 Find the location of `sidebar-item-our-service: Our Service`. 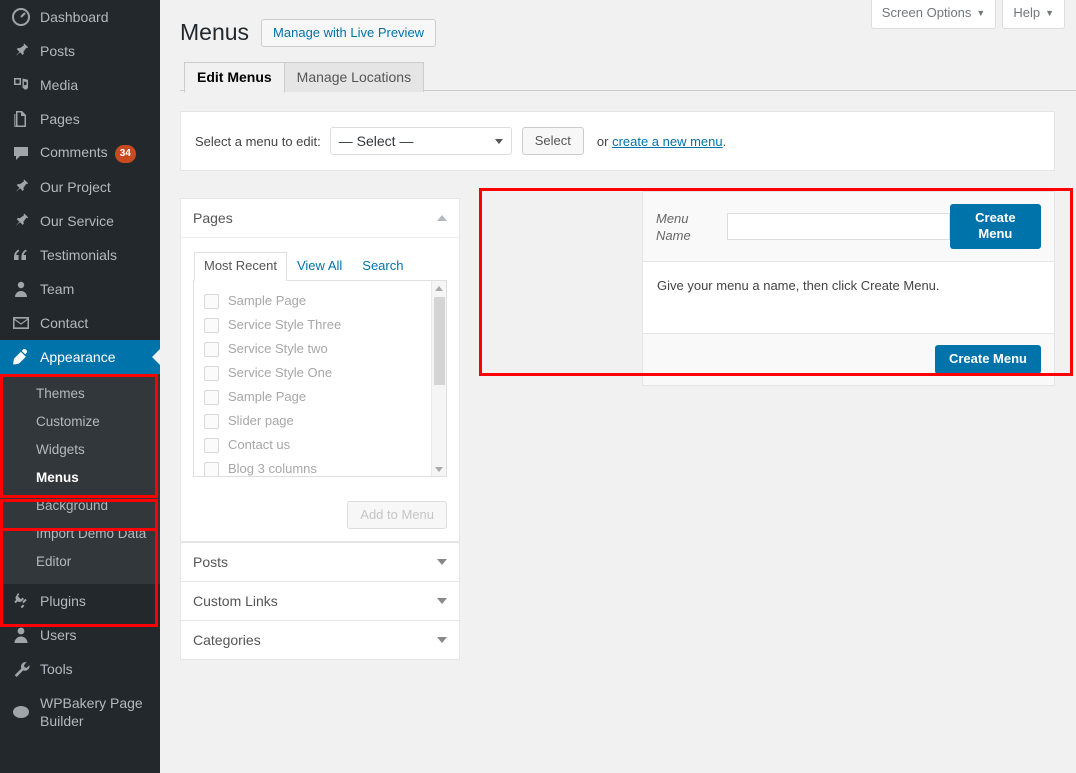

sidebar-item-our-service: Our Service is located at coordinates (80, 221).